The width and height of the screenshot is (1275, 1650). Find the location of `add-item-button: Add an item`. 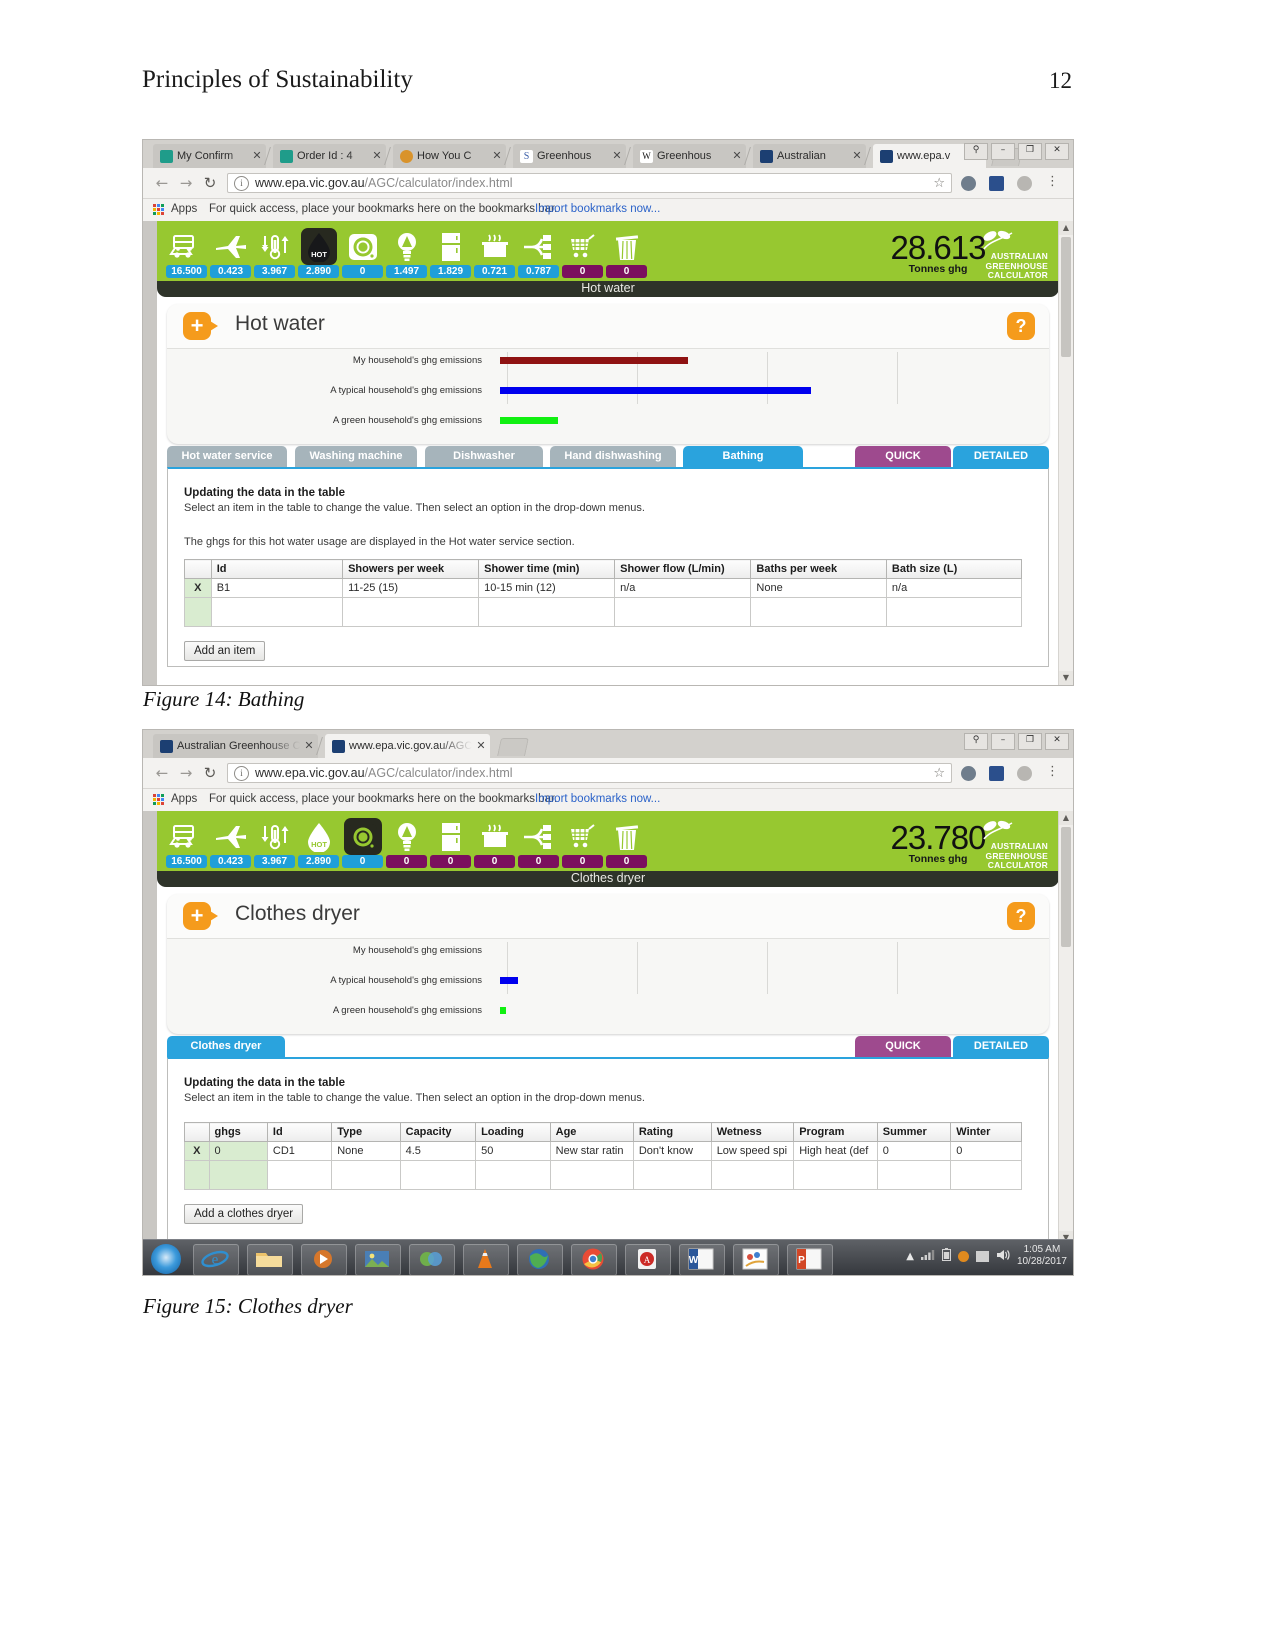

add-item-button: Add an item is located at coordinates (225, 651).